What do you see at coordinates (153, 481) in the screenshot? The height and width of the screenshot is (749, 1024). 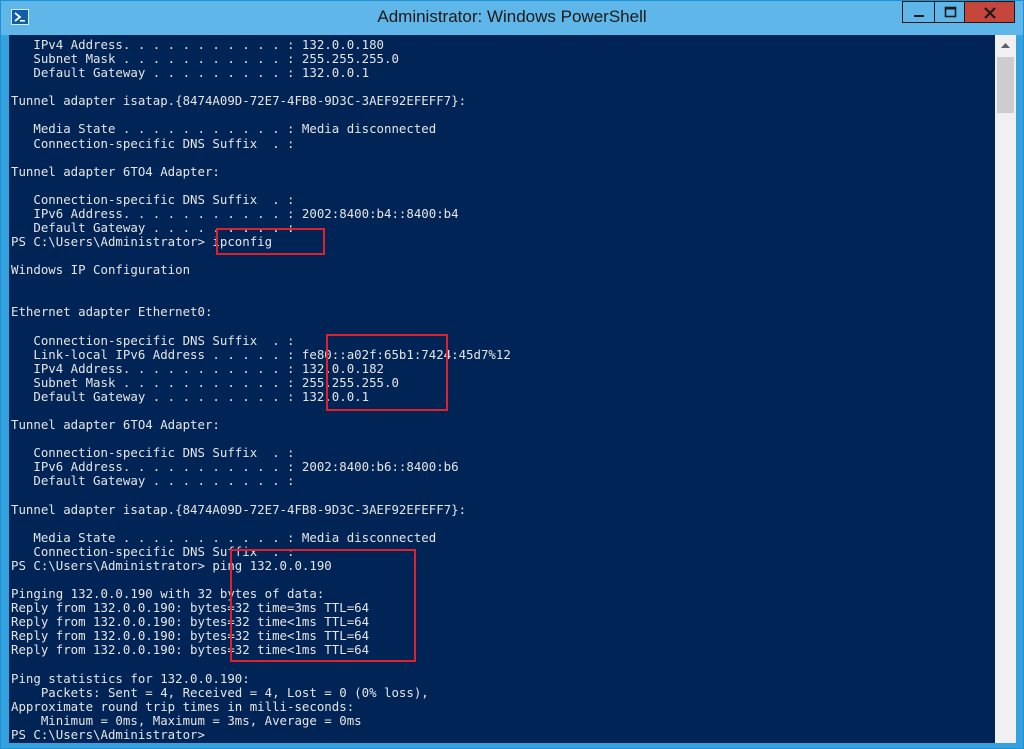 I see `console-line: Default Gateway . . . . . . . . . :` at bounding box center [153, 481].